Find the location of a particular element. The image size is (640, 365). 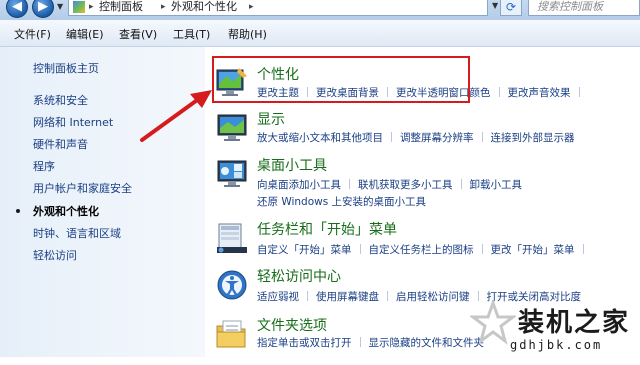

address-bar: ◀ ▶ ▼ ▸ 控制面板 ▸ 外观和个性化 ▸ ▼ ⟳ 搜索控制面板 is located at coordinates (320, 10).